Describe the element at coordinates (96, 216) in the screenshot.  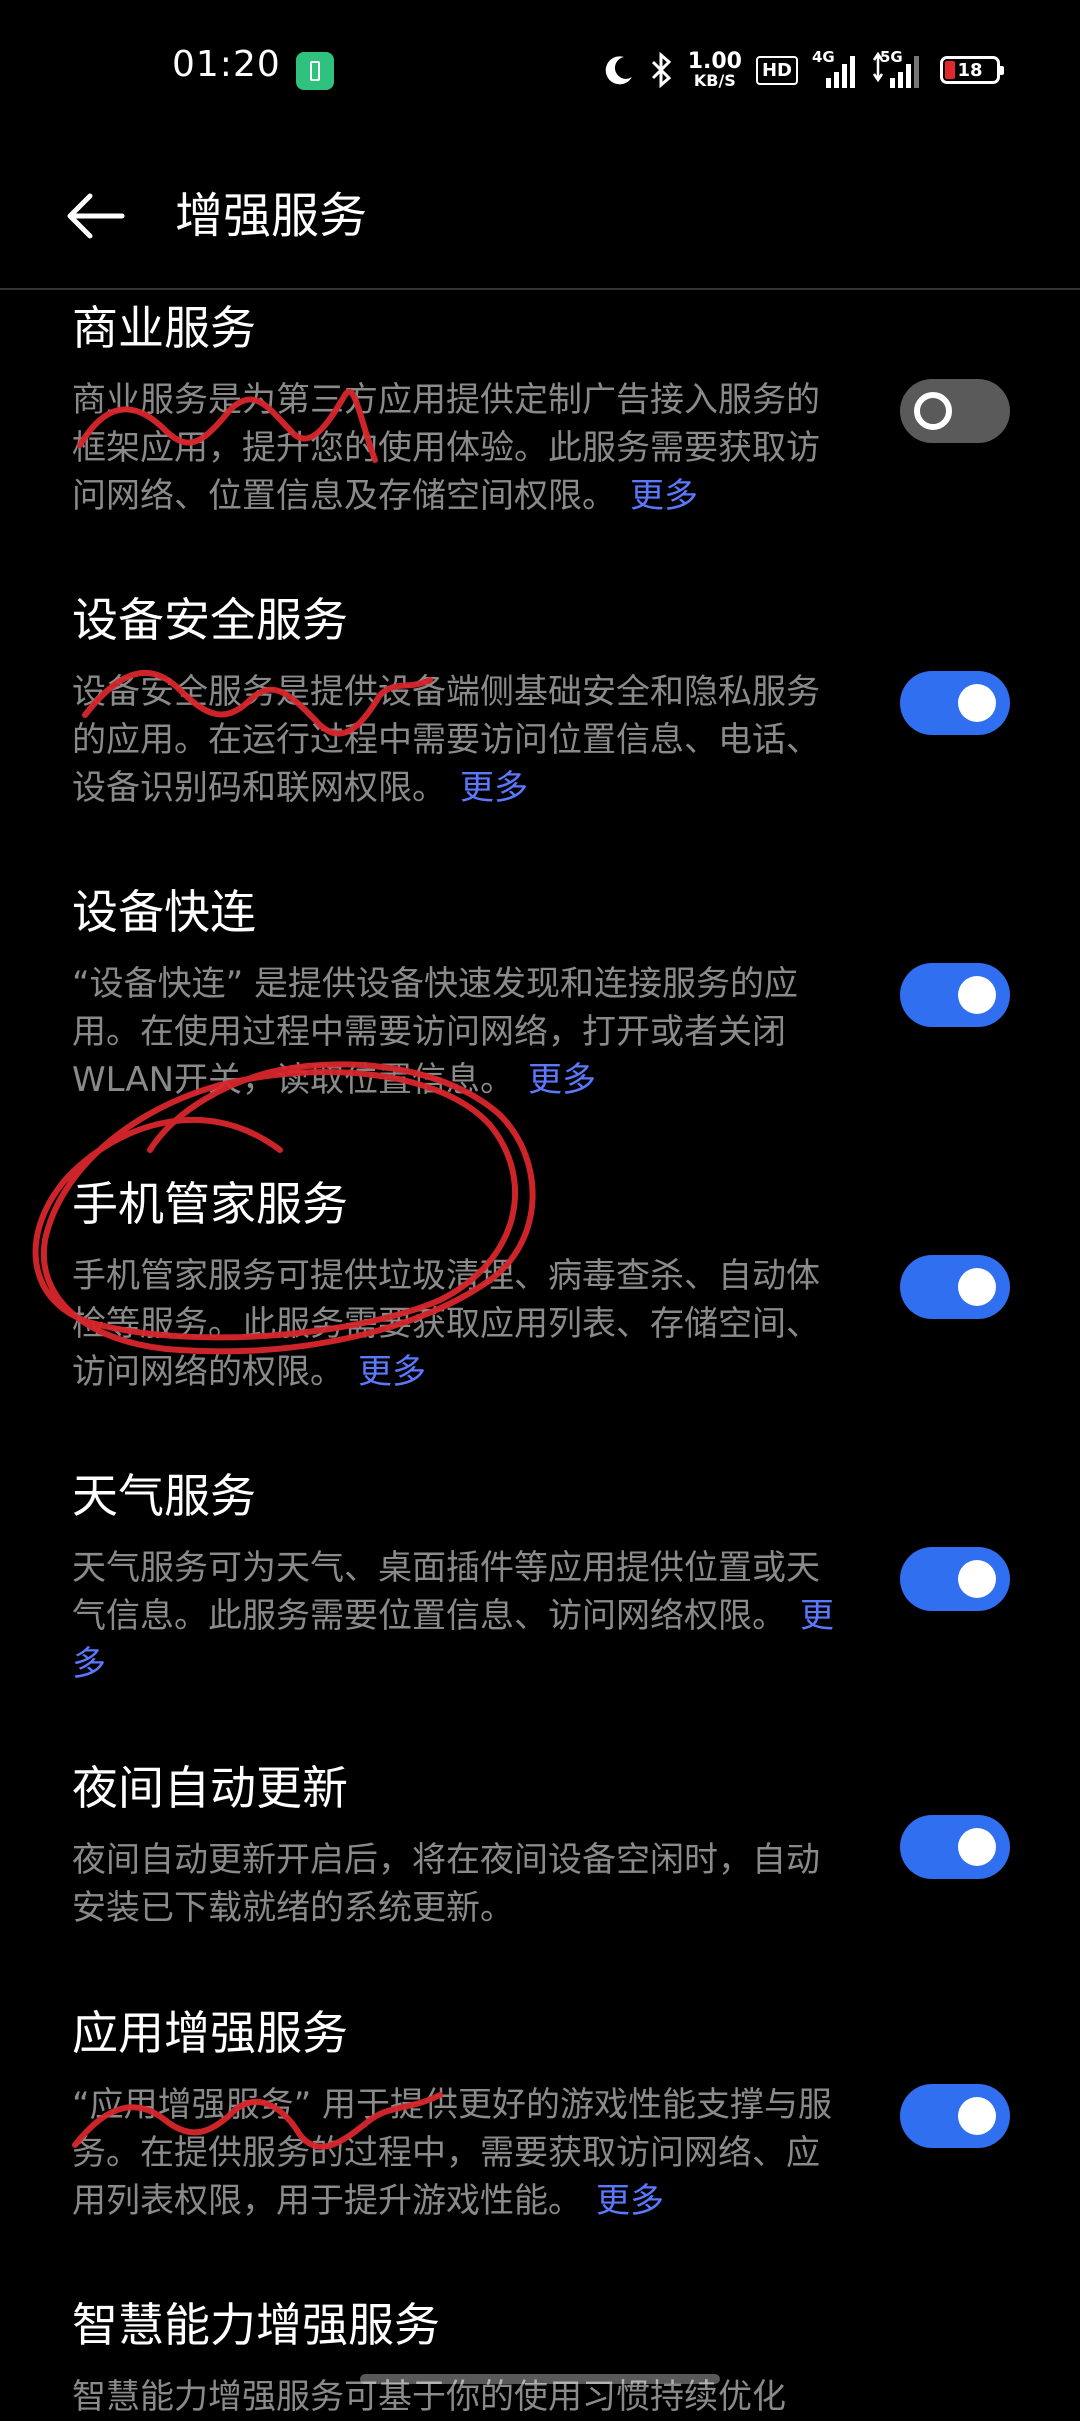
I see `arrow-left-icon` at that location.